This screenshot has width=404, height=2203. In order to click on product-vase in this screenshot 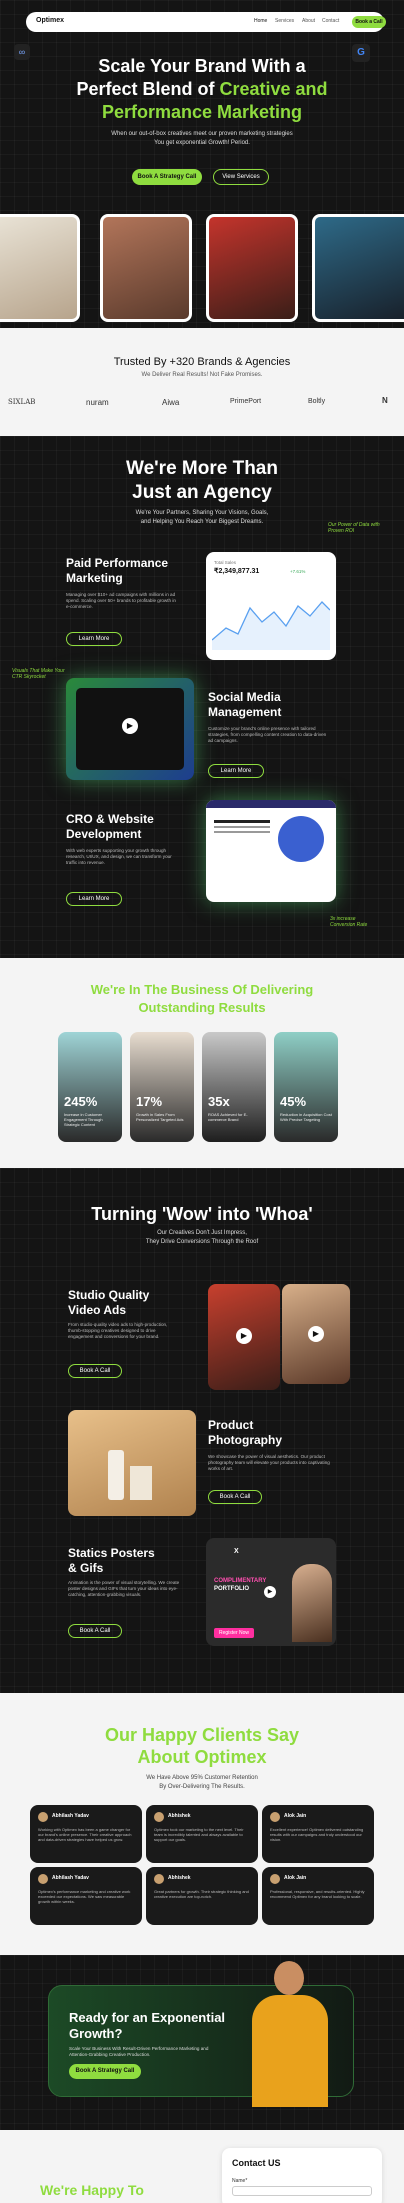, I will do `click(116, 1475)`.